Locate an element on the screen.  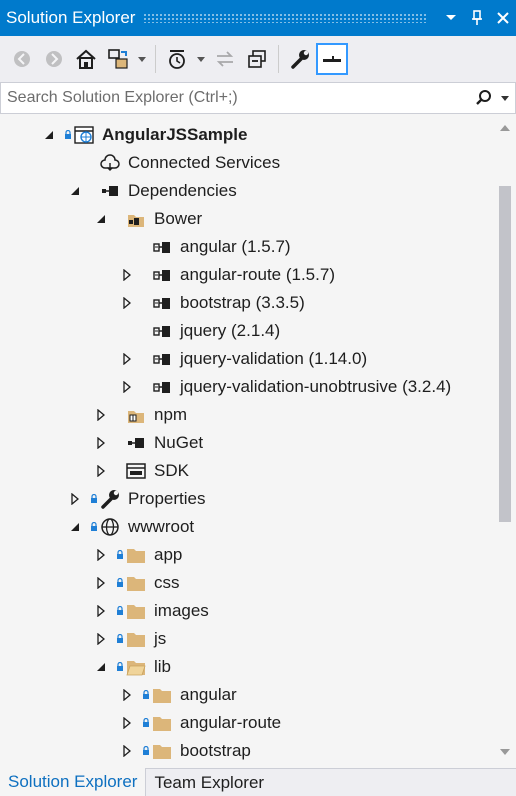
tree-item: jquery (2.1.4) is located at coordinates (200, 331).